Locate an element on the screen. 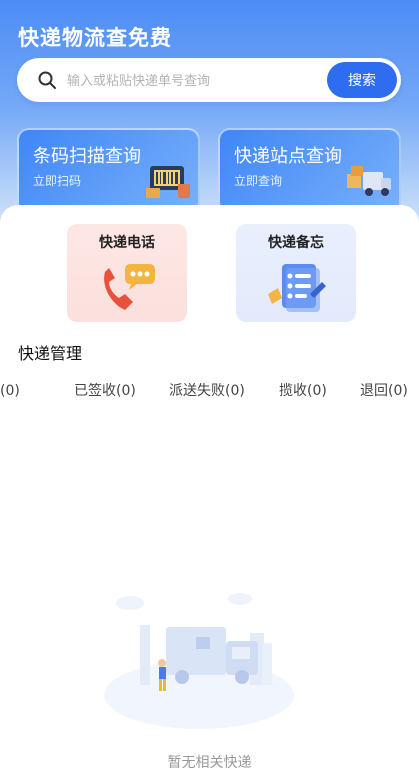 The image size is (419, 772). search-bar: 搜索 is located at coordinates (209, 80).